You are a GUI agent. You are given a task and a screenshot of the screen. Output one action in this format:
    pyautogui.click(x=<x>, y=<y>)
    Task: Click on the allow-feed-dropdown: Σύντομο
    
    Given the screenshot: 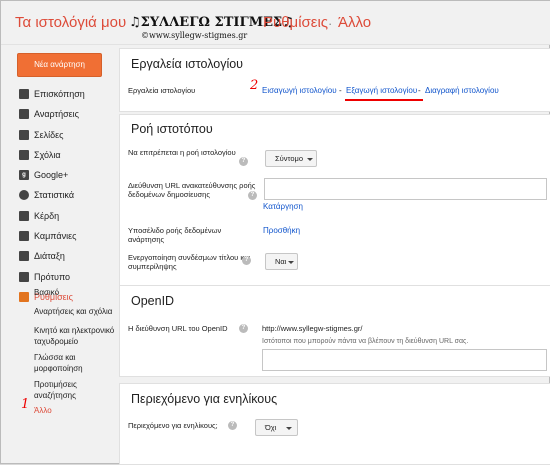 What is the action you would take?
    pyautogui.click(x=291, y=158)
    